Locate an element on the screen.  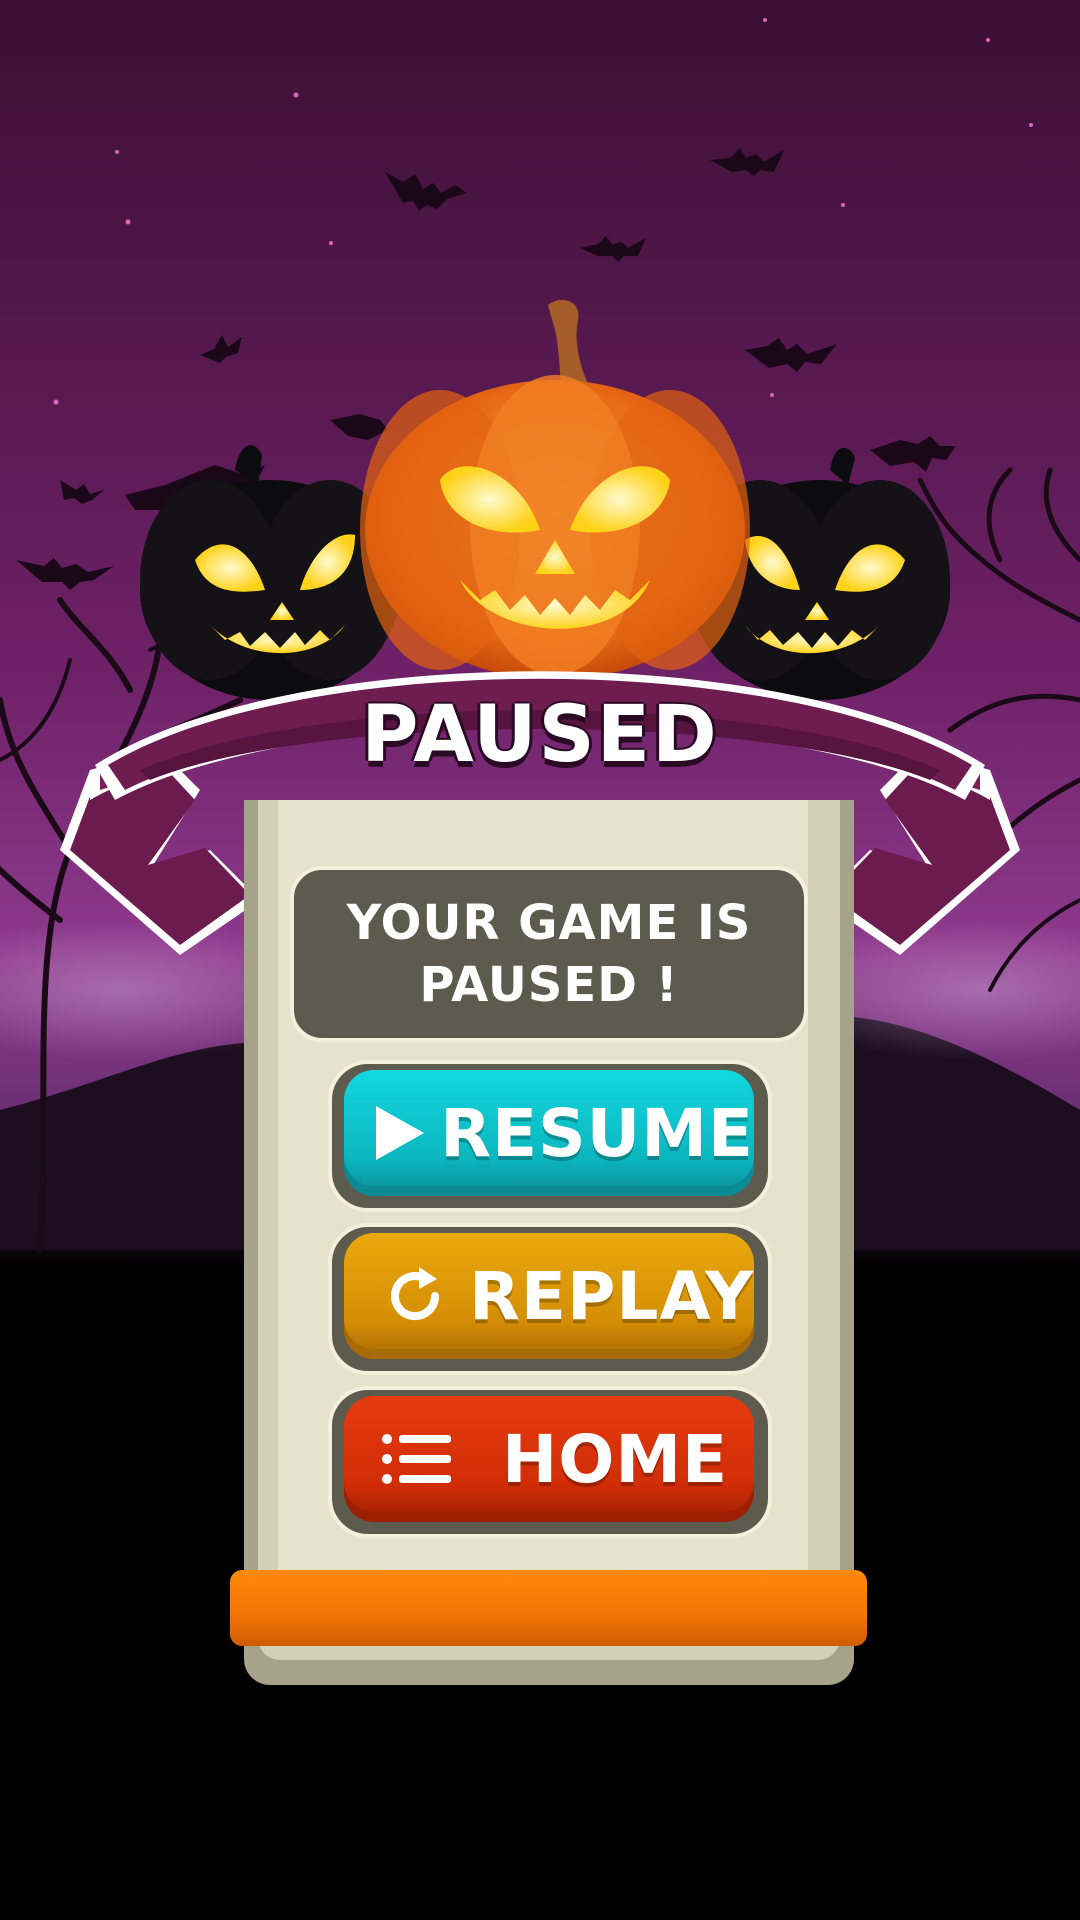
resume-label: RESUME is located at coordinates (597, 1133).